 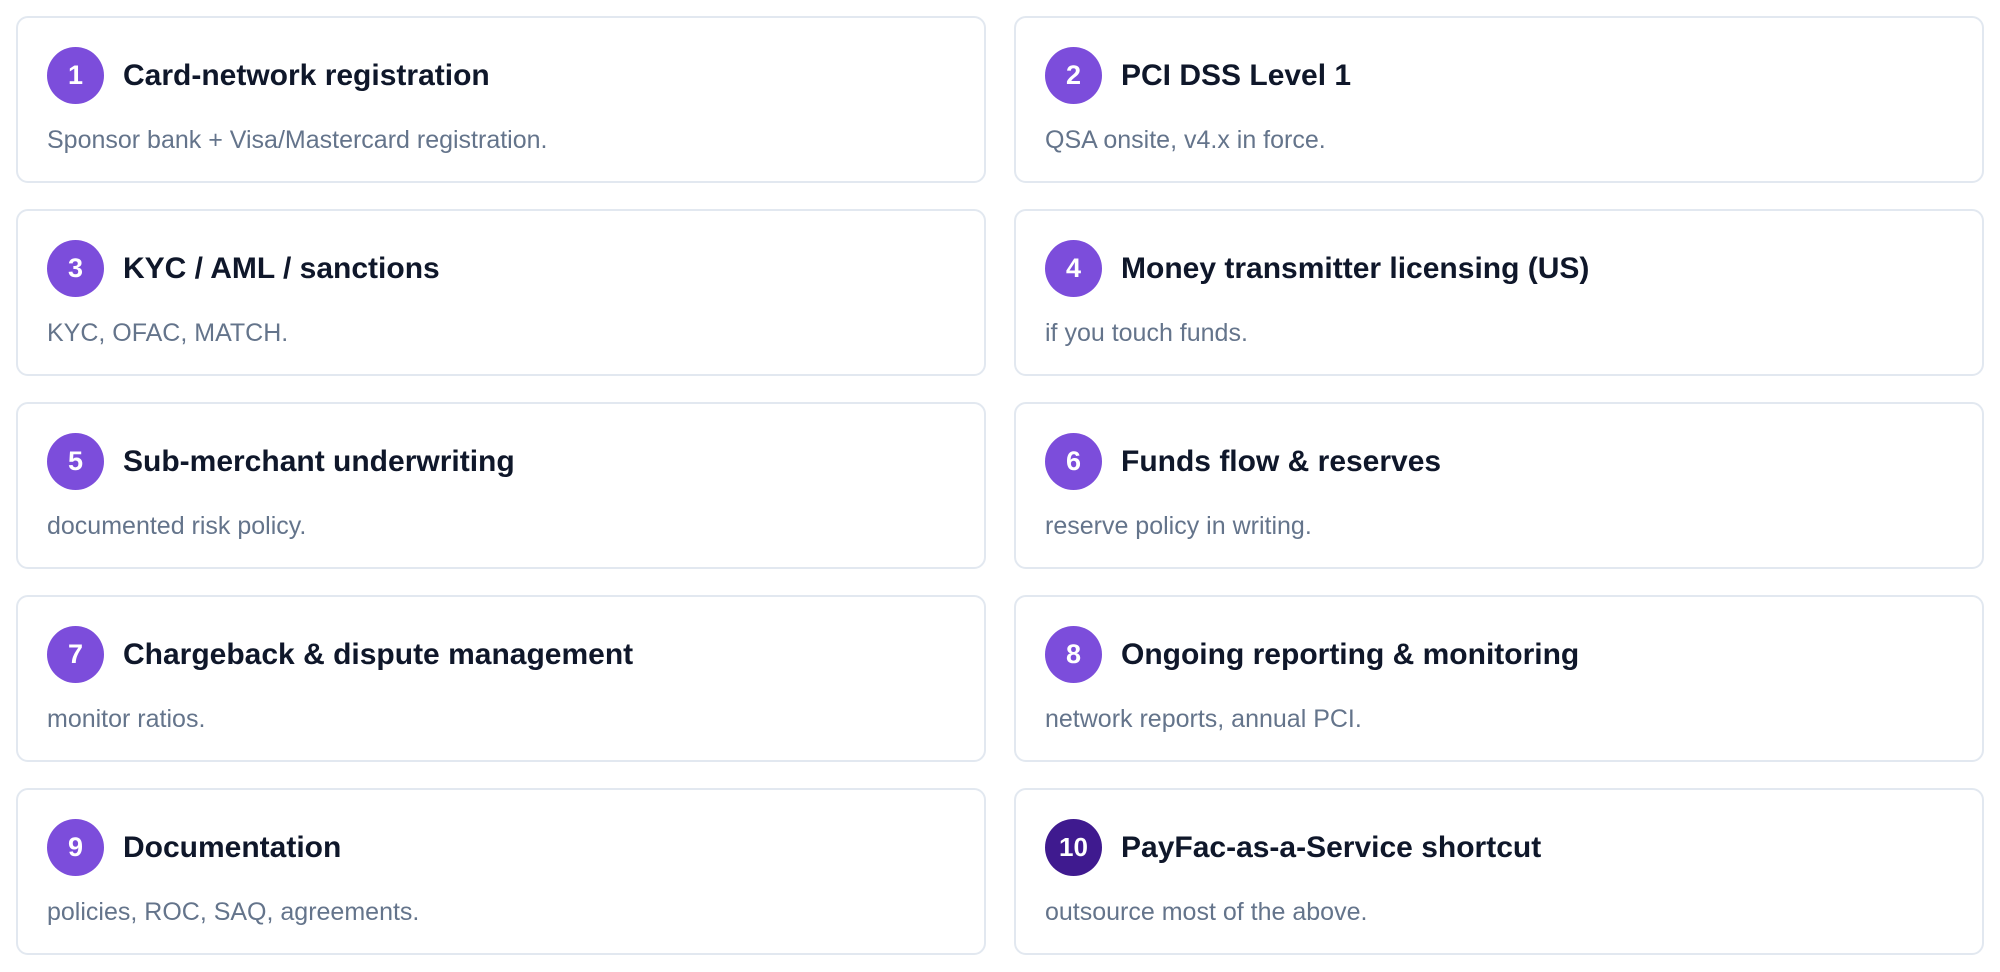 I want to click on card-header: 2 PCI DSS Level 1, so click(x=1499, y=75).